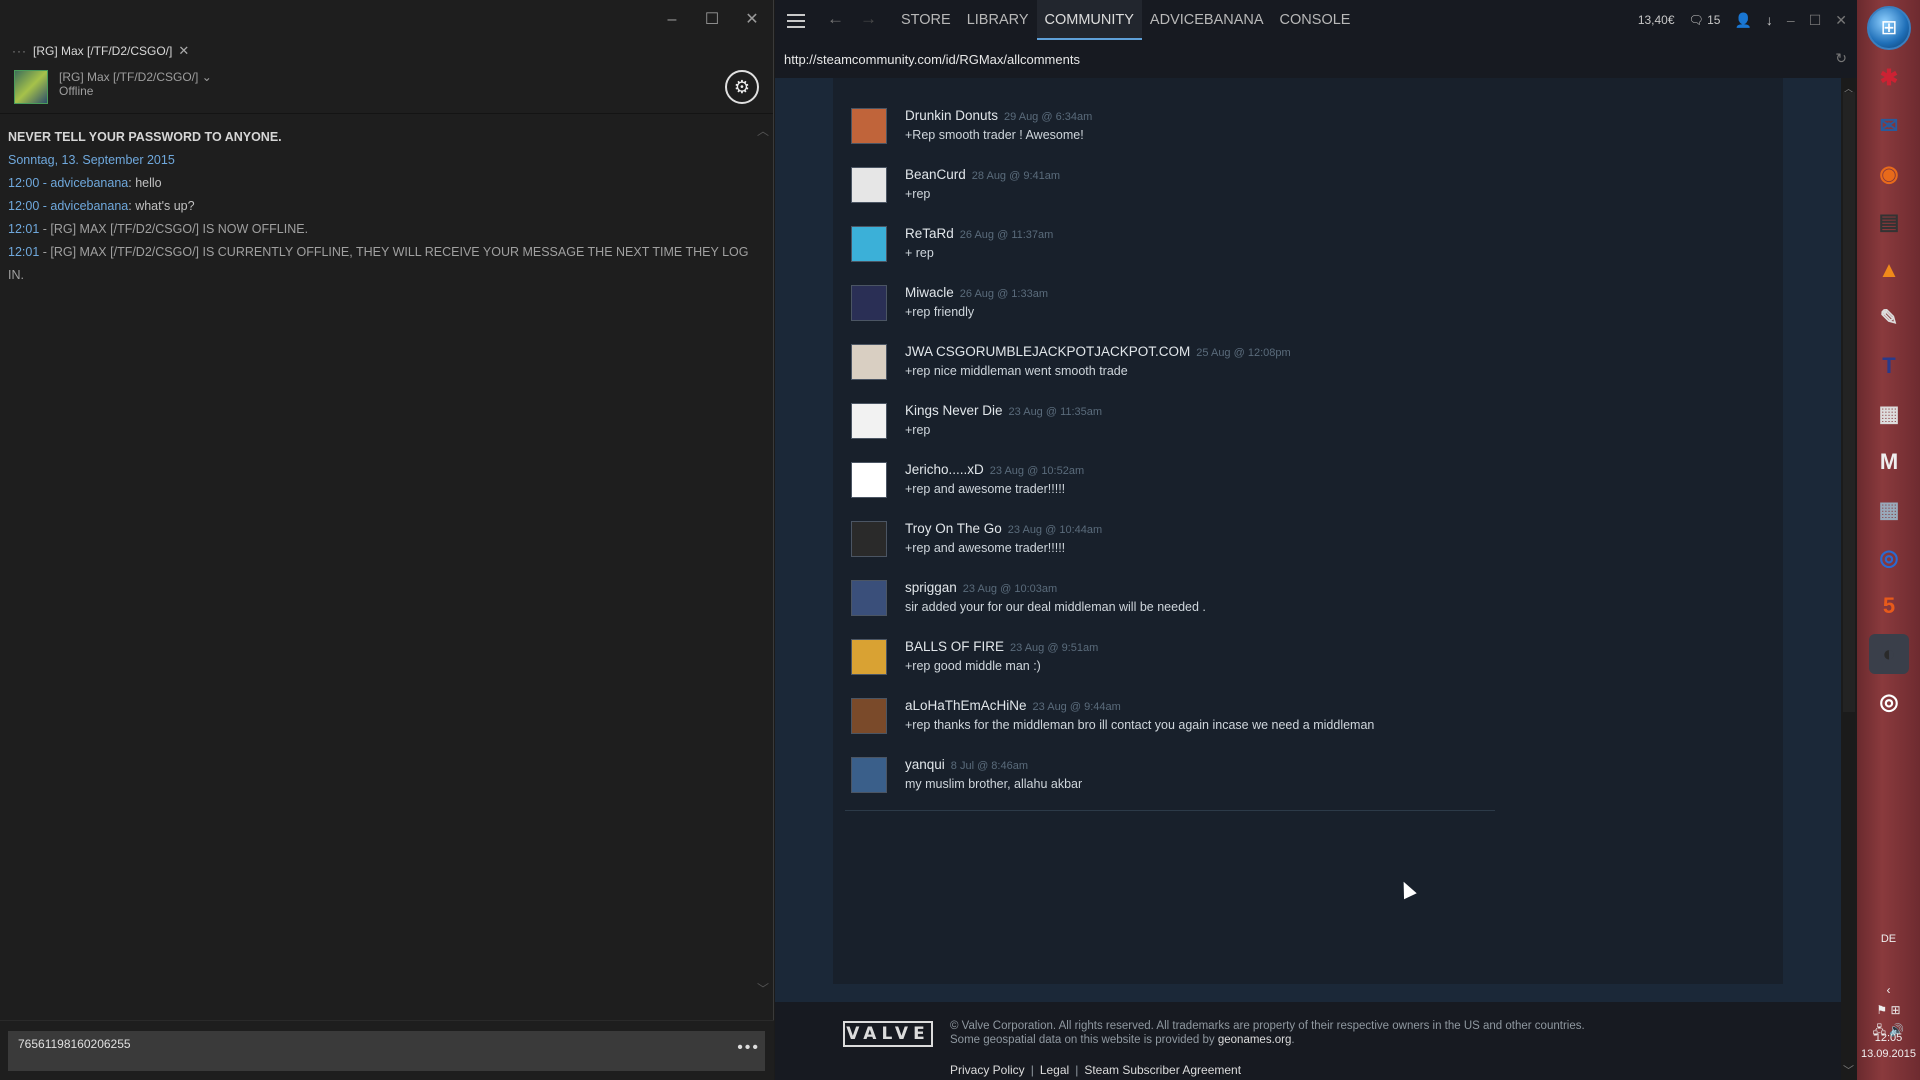 The image size is (1920, 1080). Describe the element at coordinates (1003, 410) in the screenshot. I see `comment-author: Kings Never Die 23 Aug @ 11:35am` at that location.